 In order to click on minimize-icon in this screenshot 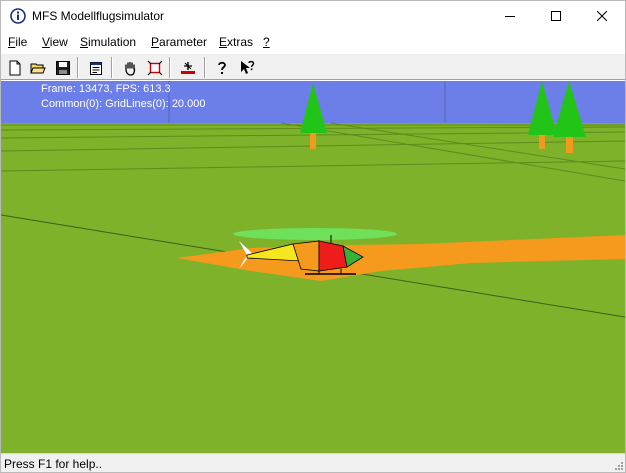, I will do `click(510, 16)`.